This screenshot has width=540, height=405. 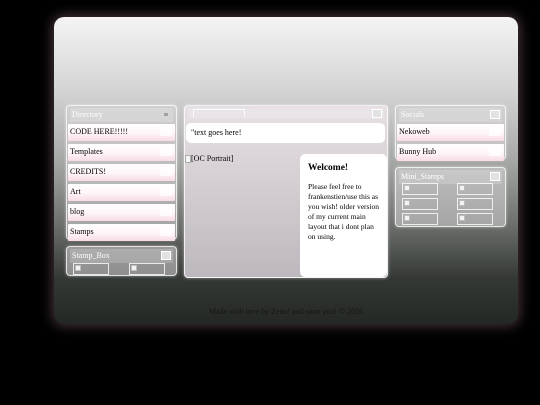 I want to click on socials-panel: Socials Nekoweb Bunny Hub, so click(x=450, y=133).